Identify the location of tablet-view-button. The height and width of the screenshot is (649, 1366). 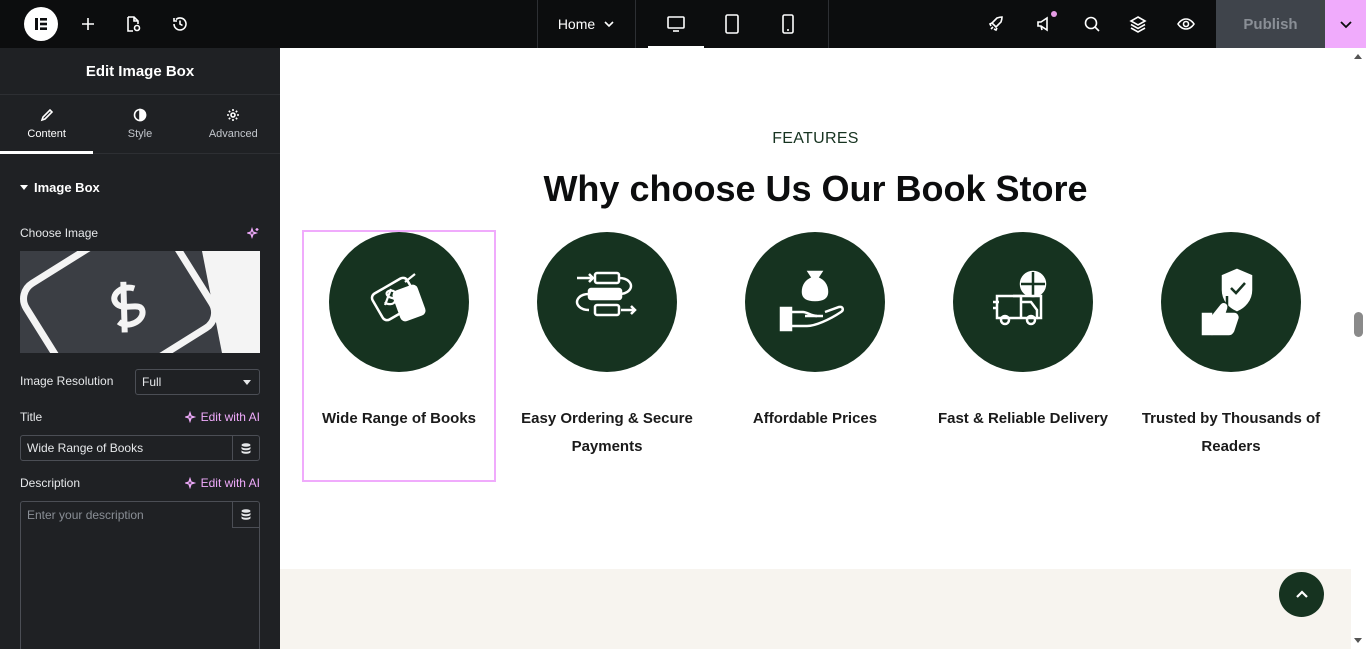
(732, 24).